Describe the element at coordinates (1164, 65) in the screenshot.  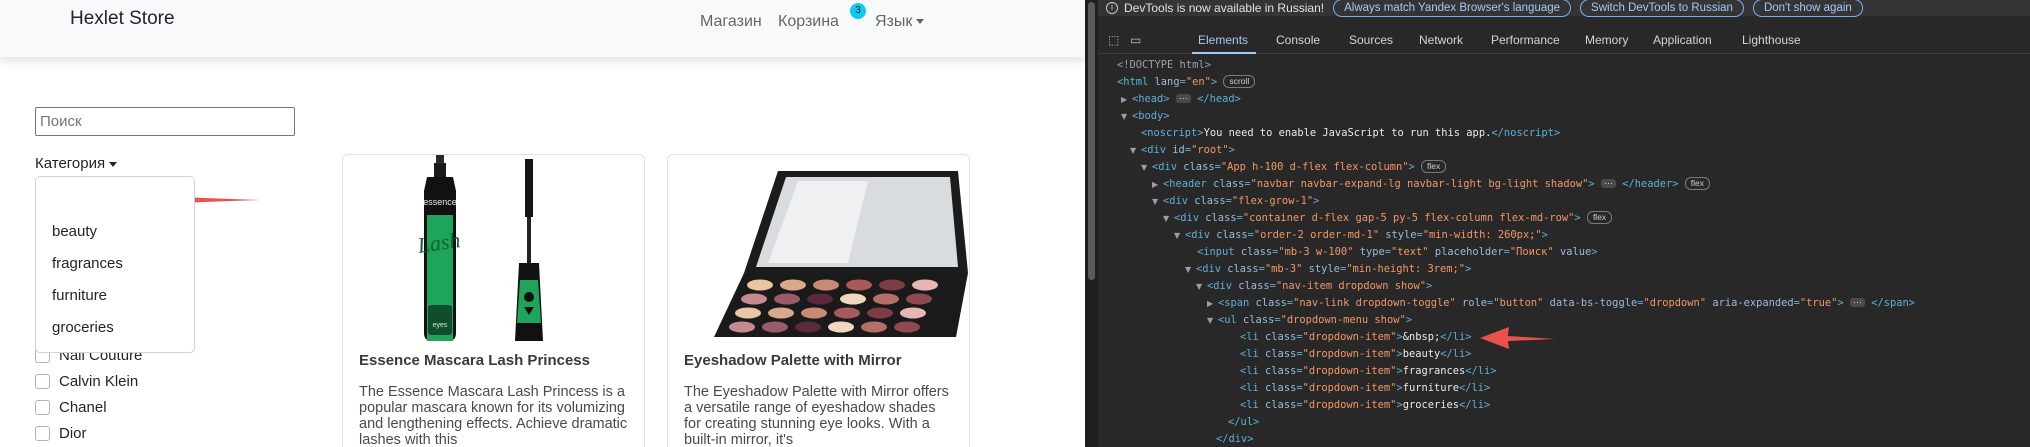
I see `dom-node-doctype: <!DOCTYPE html>` at that location.